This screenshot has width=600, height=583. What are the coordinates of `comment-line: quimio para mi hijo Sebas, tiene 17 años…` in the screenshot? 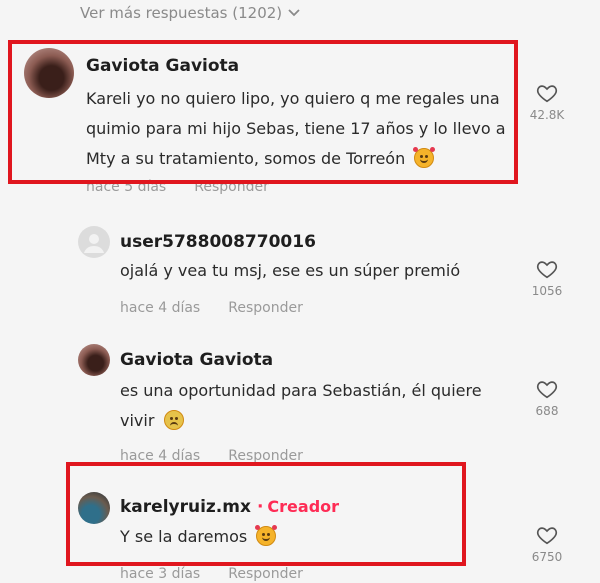 It's located at (296, 128).